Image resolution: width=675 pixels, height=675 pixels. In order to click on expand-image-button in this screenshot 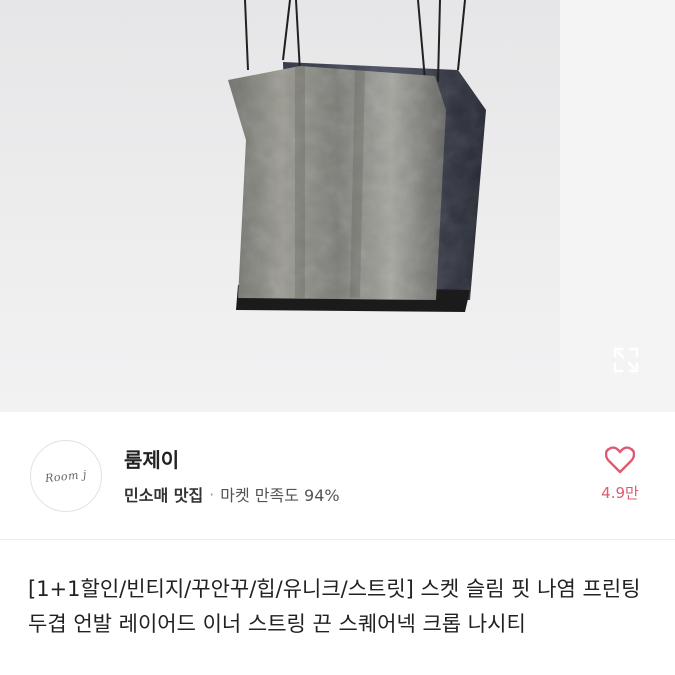, I will do `click(626, 360)`.